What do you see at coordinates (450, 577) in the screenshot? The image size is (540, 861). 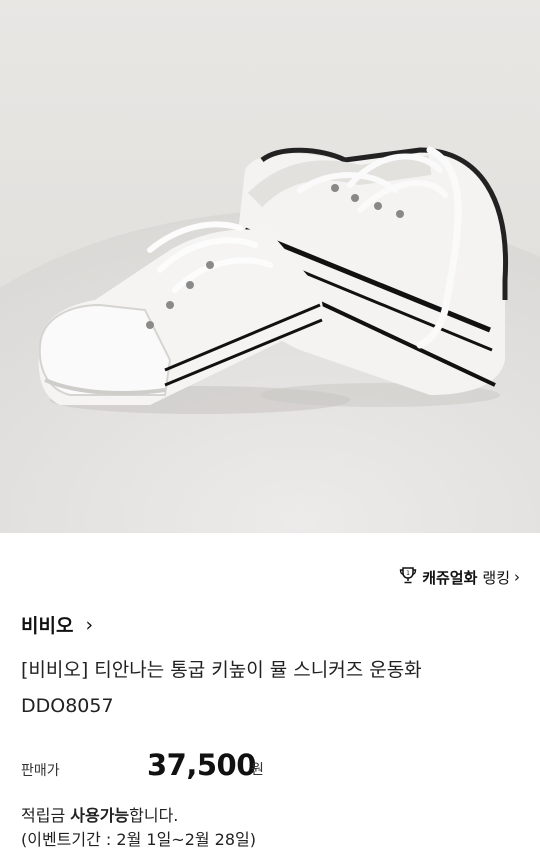 I see `ranking-category: 캐쥬얼화` at bounding box center [450, 577].